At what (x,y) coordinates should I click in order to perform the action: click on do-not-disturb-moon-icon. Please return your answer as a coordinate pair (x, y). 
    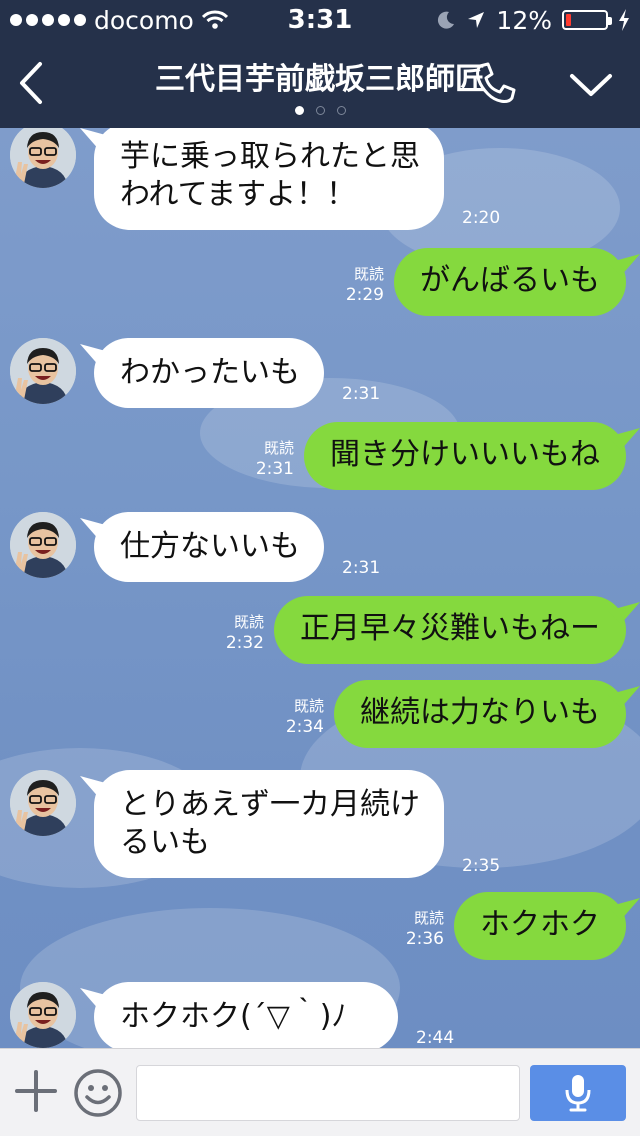
    Looking at the image, I should click on (446, 20).